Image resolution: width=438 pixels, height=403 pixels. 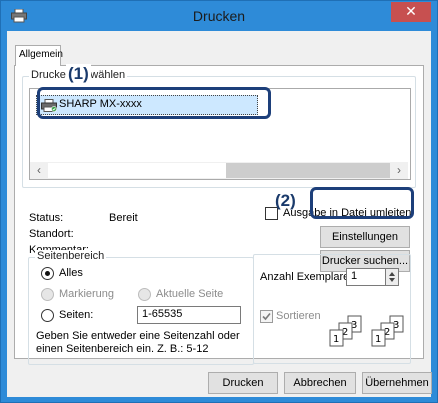 What do you see at coordinates (366, 277) in the screenshot?
I see `copies-count-input: 1` at bounding box center [366, 277].